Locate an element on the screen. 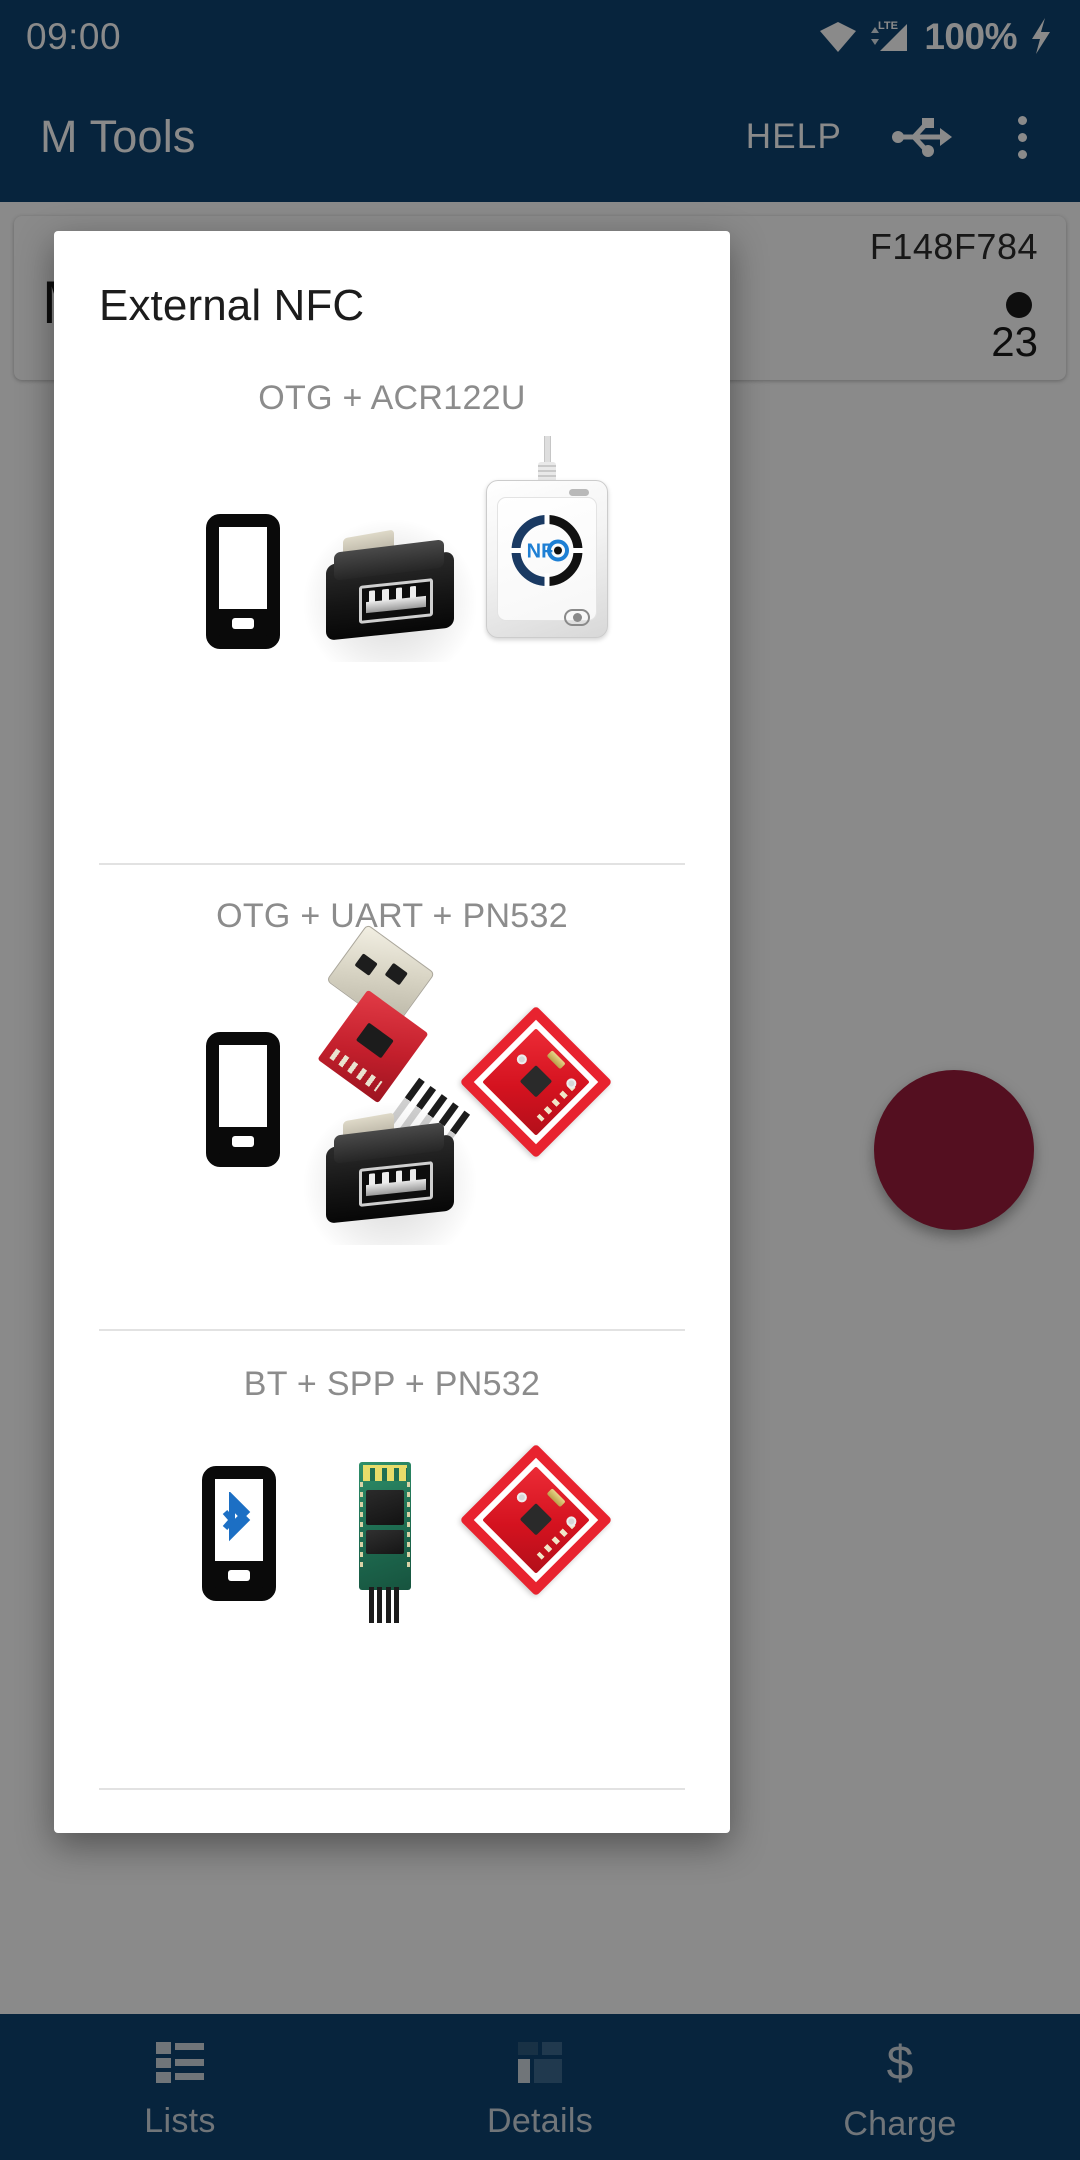 This screenshot has height=2160, width=1080. bluetooth-icon is located at coordinates (236, 1517).